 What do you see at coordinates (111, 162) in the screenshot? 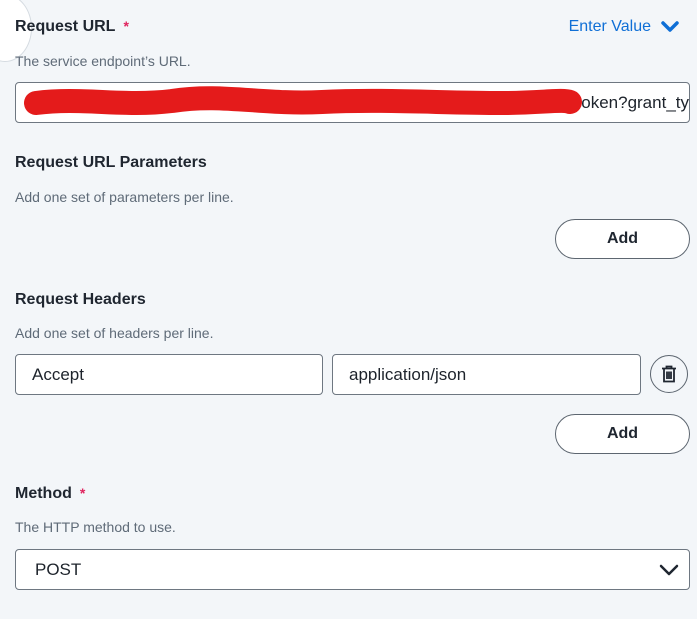
I see `url-params-label: Request URL Parameters` at bounding box center [111, 162].